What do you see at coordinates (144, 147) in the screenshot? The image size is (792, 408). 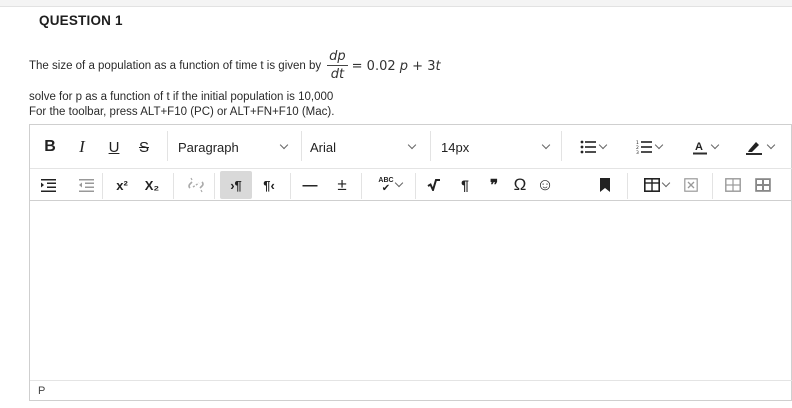 I see `strikethrough-button: S` at bounding box center [144, 147].